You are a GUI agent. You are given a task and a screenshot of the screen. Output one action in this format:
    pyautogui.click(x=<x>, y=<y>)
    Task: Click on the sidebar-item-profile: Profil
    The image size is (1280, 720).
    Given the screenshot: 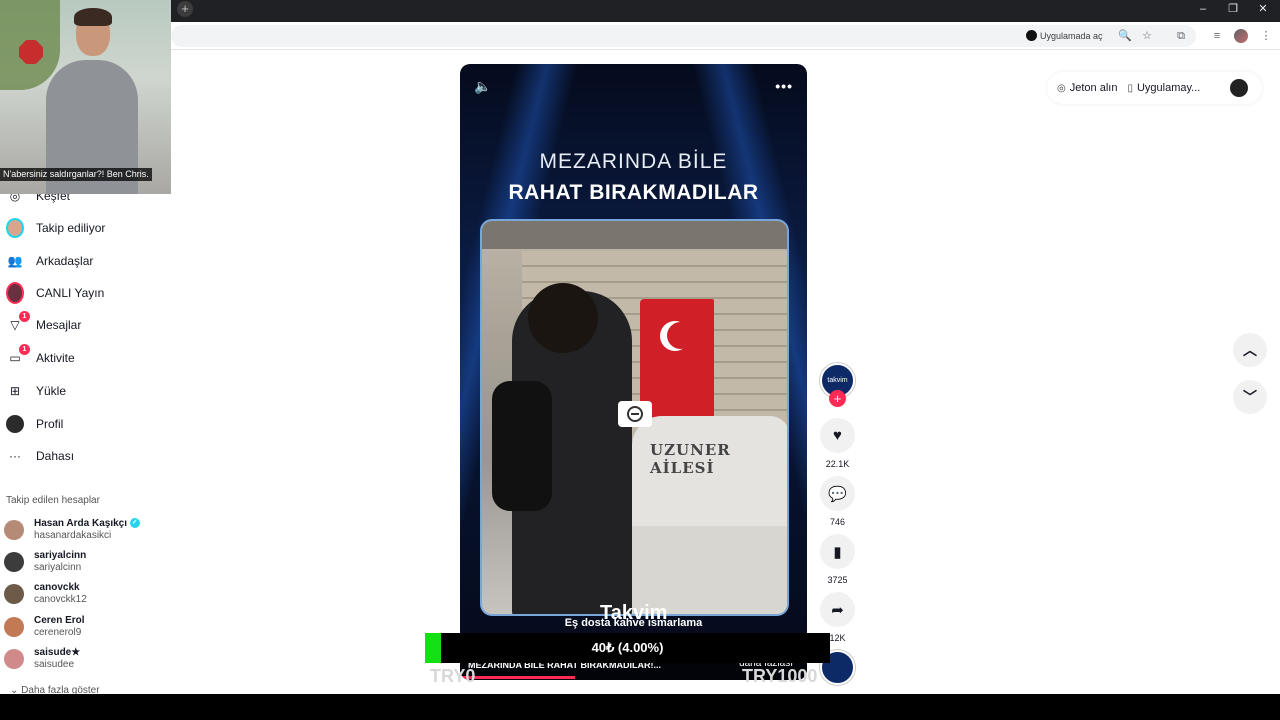 What is the action you would take?
    pyautogui.click(x=34, y=424)
    